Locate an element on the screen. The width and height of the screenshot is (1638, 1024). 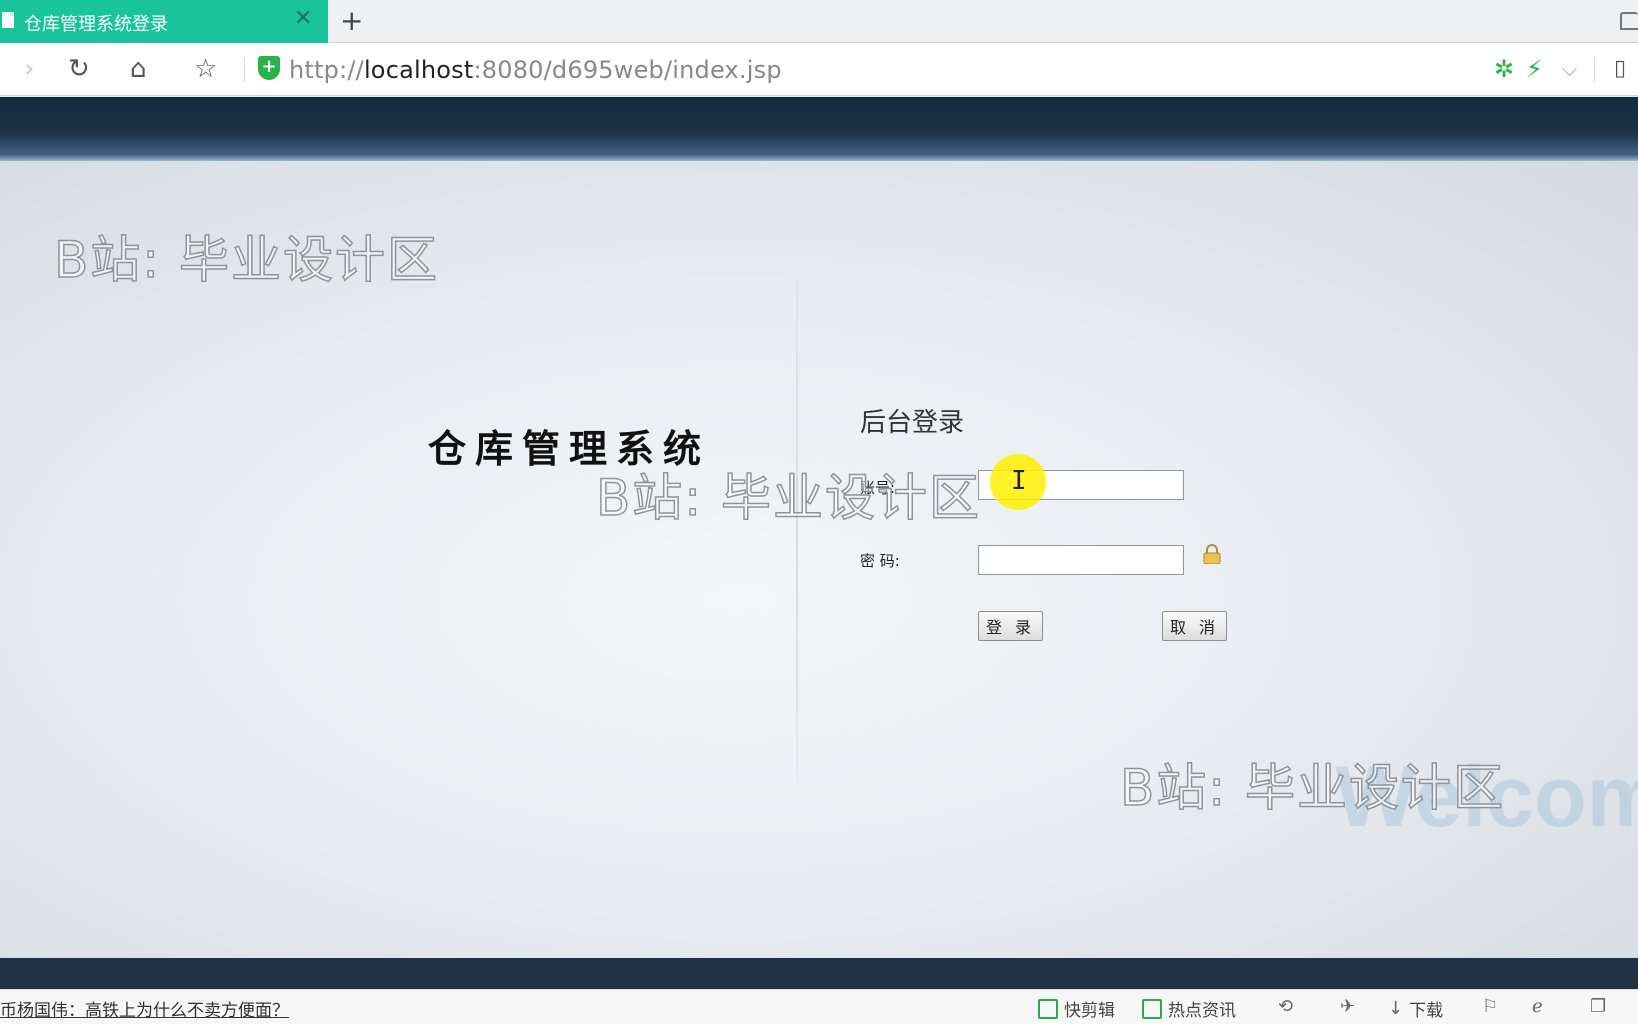
news-link: 币杨国伟：高铁上为什么不卖方便面？ is located at coordinates (144, 1008).